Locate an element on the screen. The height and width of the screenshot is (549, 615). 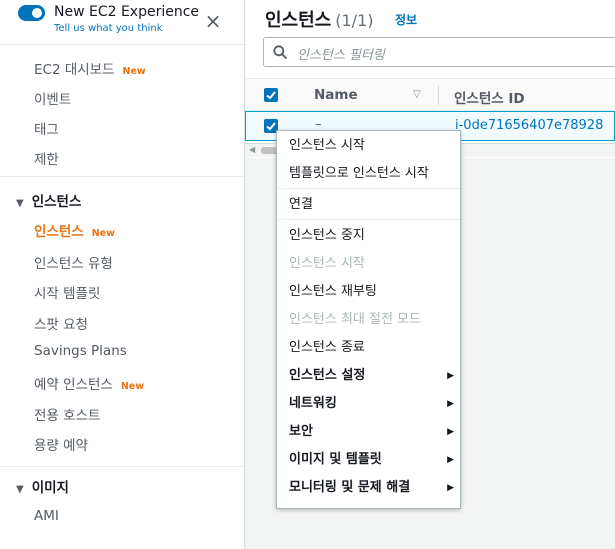
sidebar-item-label: 용량 예약 is located at coordinates (61, 446).